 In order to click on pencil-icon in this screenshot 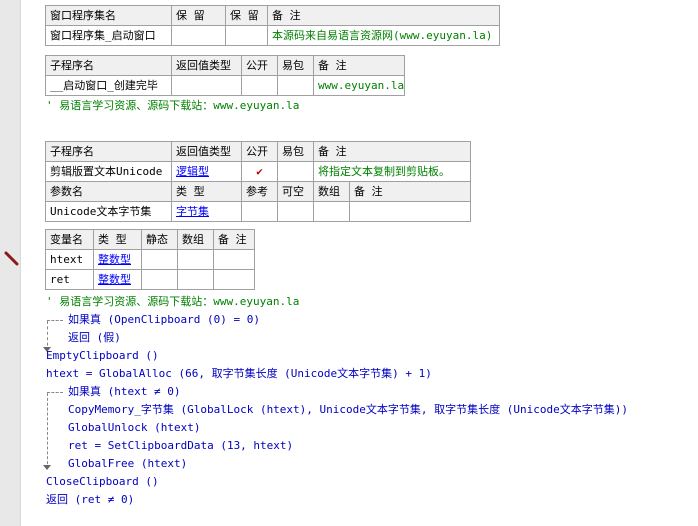, I will do `click(12, 258)`.